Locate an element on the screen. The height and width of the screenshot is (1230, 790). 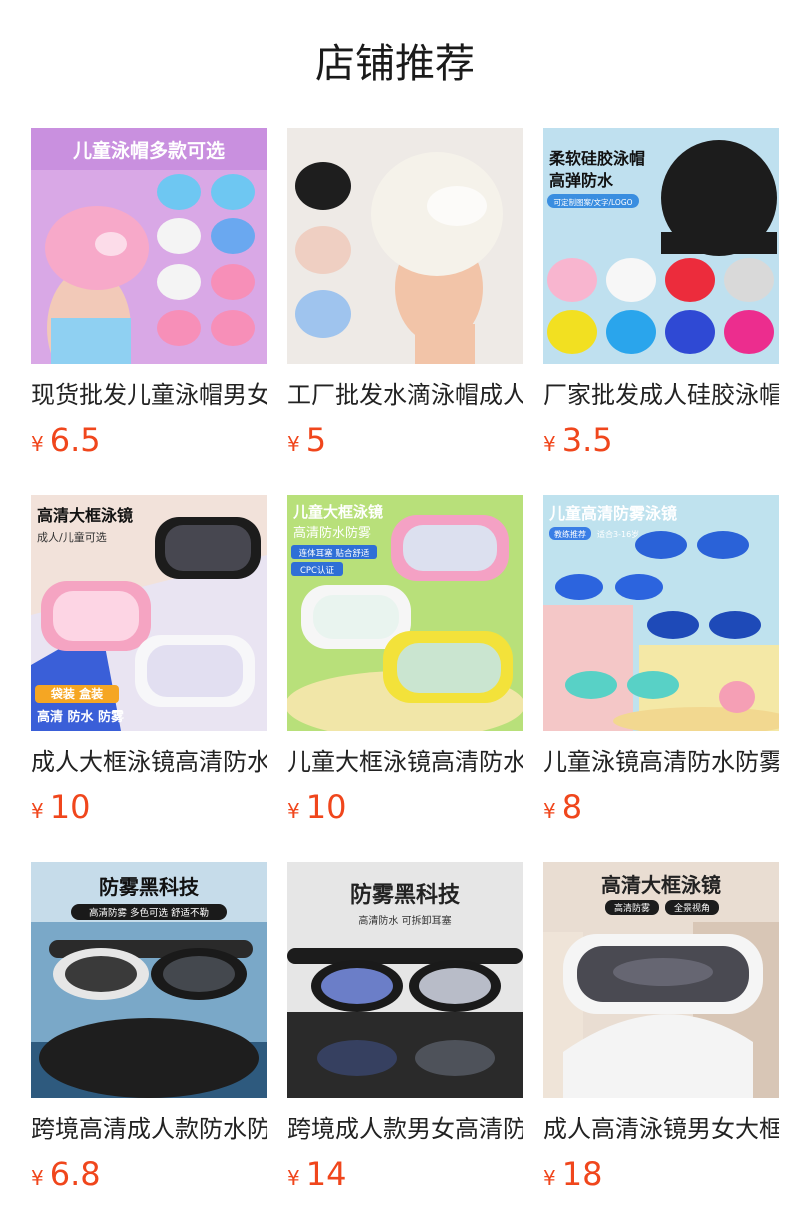
price-value: 18 is located at coordinates (582, 1174).